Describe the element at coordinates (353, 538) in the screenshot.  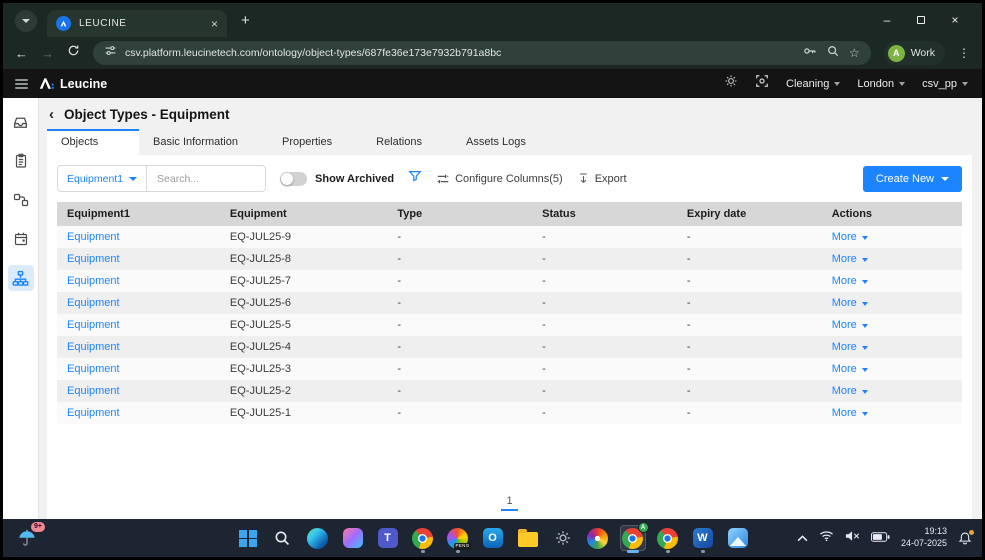
I see `copilot-button` at that location.